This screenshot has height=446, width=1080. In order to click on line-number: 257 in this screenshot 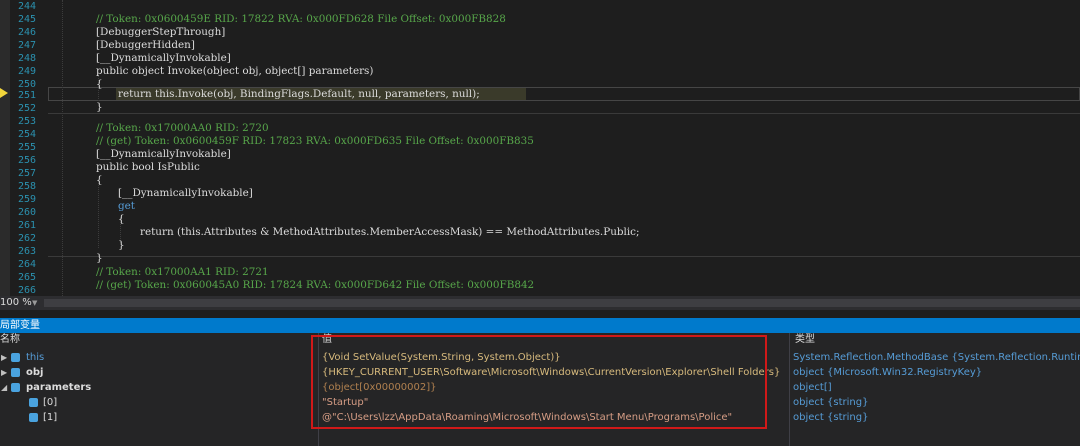, I will do `click(26, 173)`.